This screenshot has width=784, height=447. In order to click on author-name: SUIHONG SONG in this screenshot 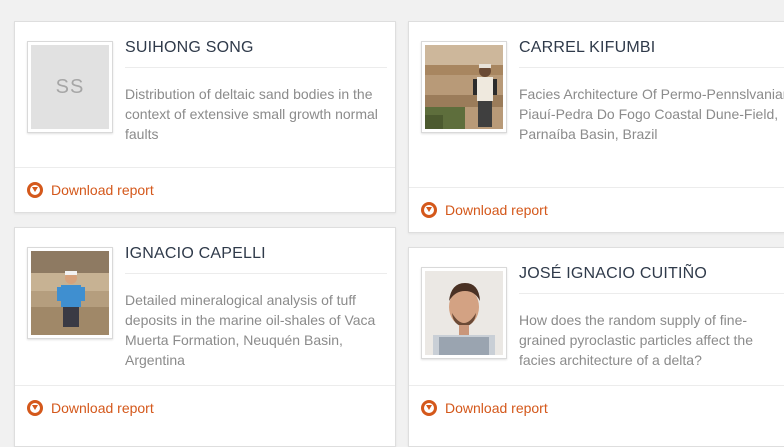, I will do `click(256, 53)`.